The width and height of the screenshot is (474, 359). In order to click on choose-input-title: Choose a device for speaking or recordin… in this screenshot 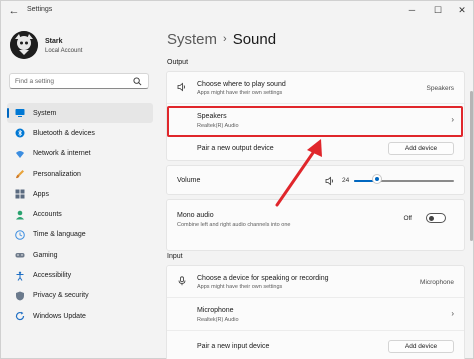, I will do `click(263, 278)`.